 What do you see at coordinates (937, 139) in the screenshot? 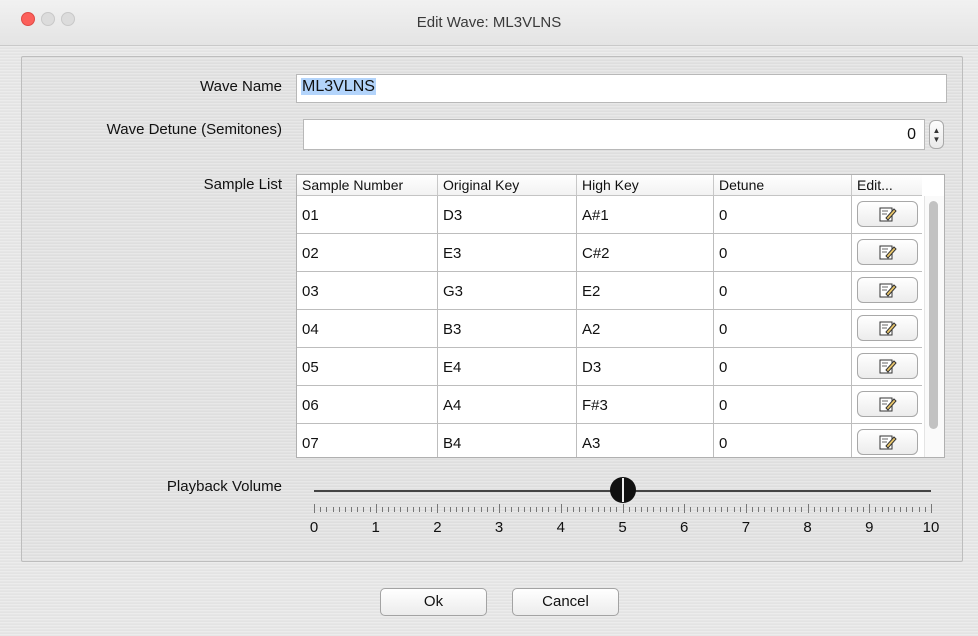
I see `stepper-down-icon: ▼` at bounding box center [937, 139].